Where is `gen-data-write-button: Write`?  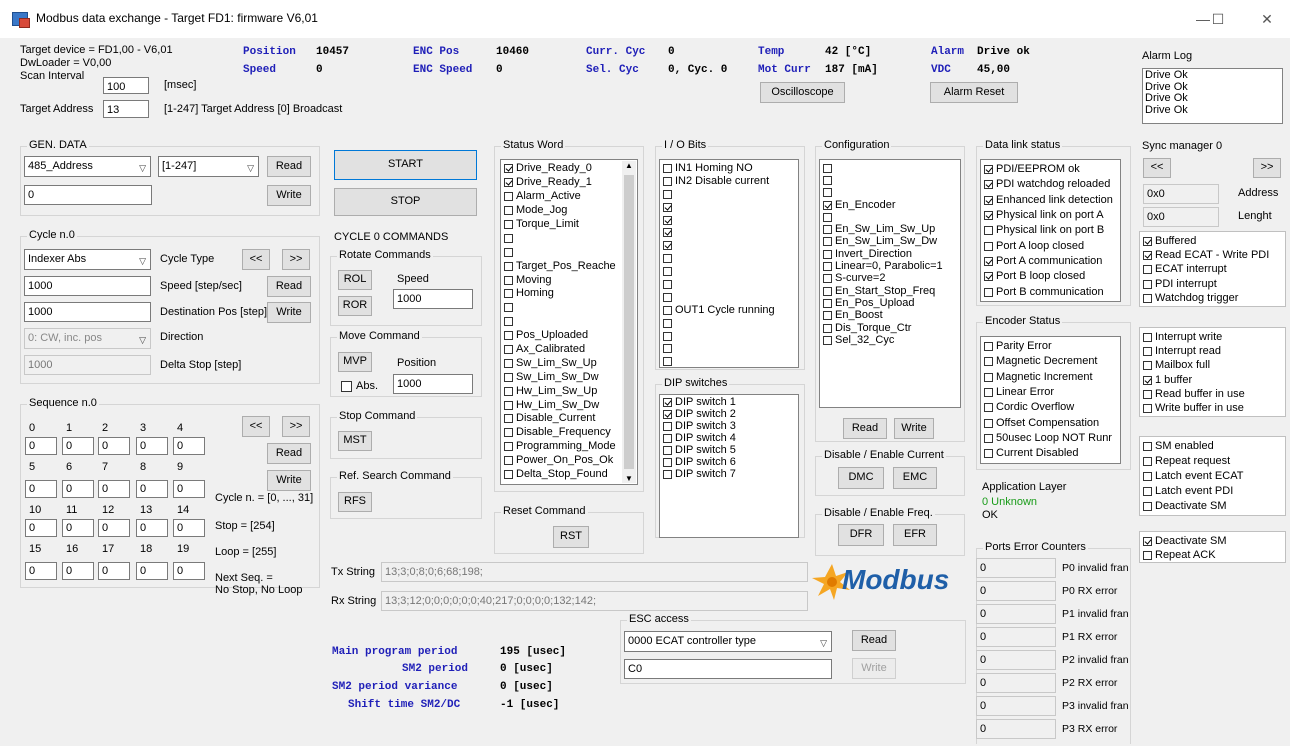
gen-data-write-button: Write is located at coordinates (289, 195).